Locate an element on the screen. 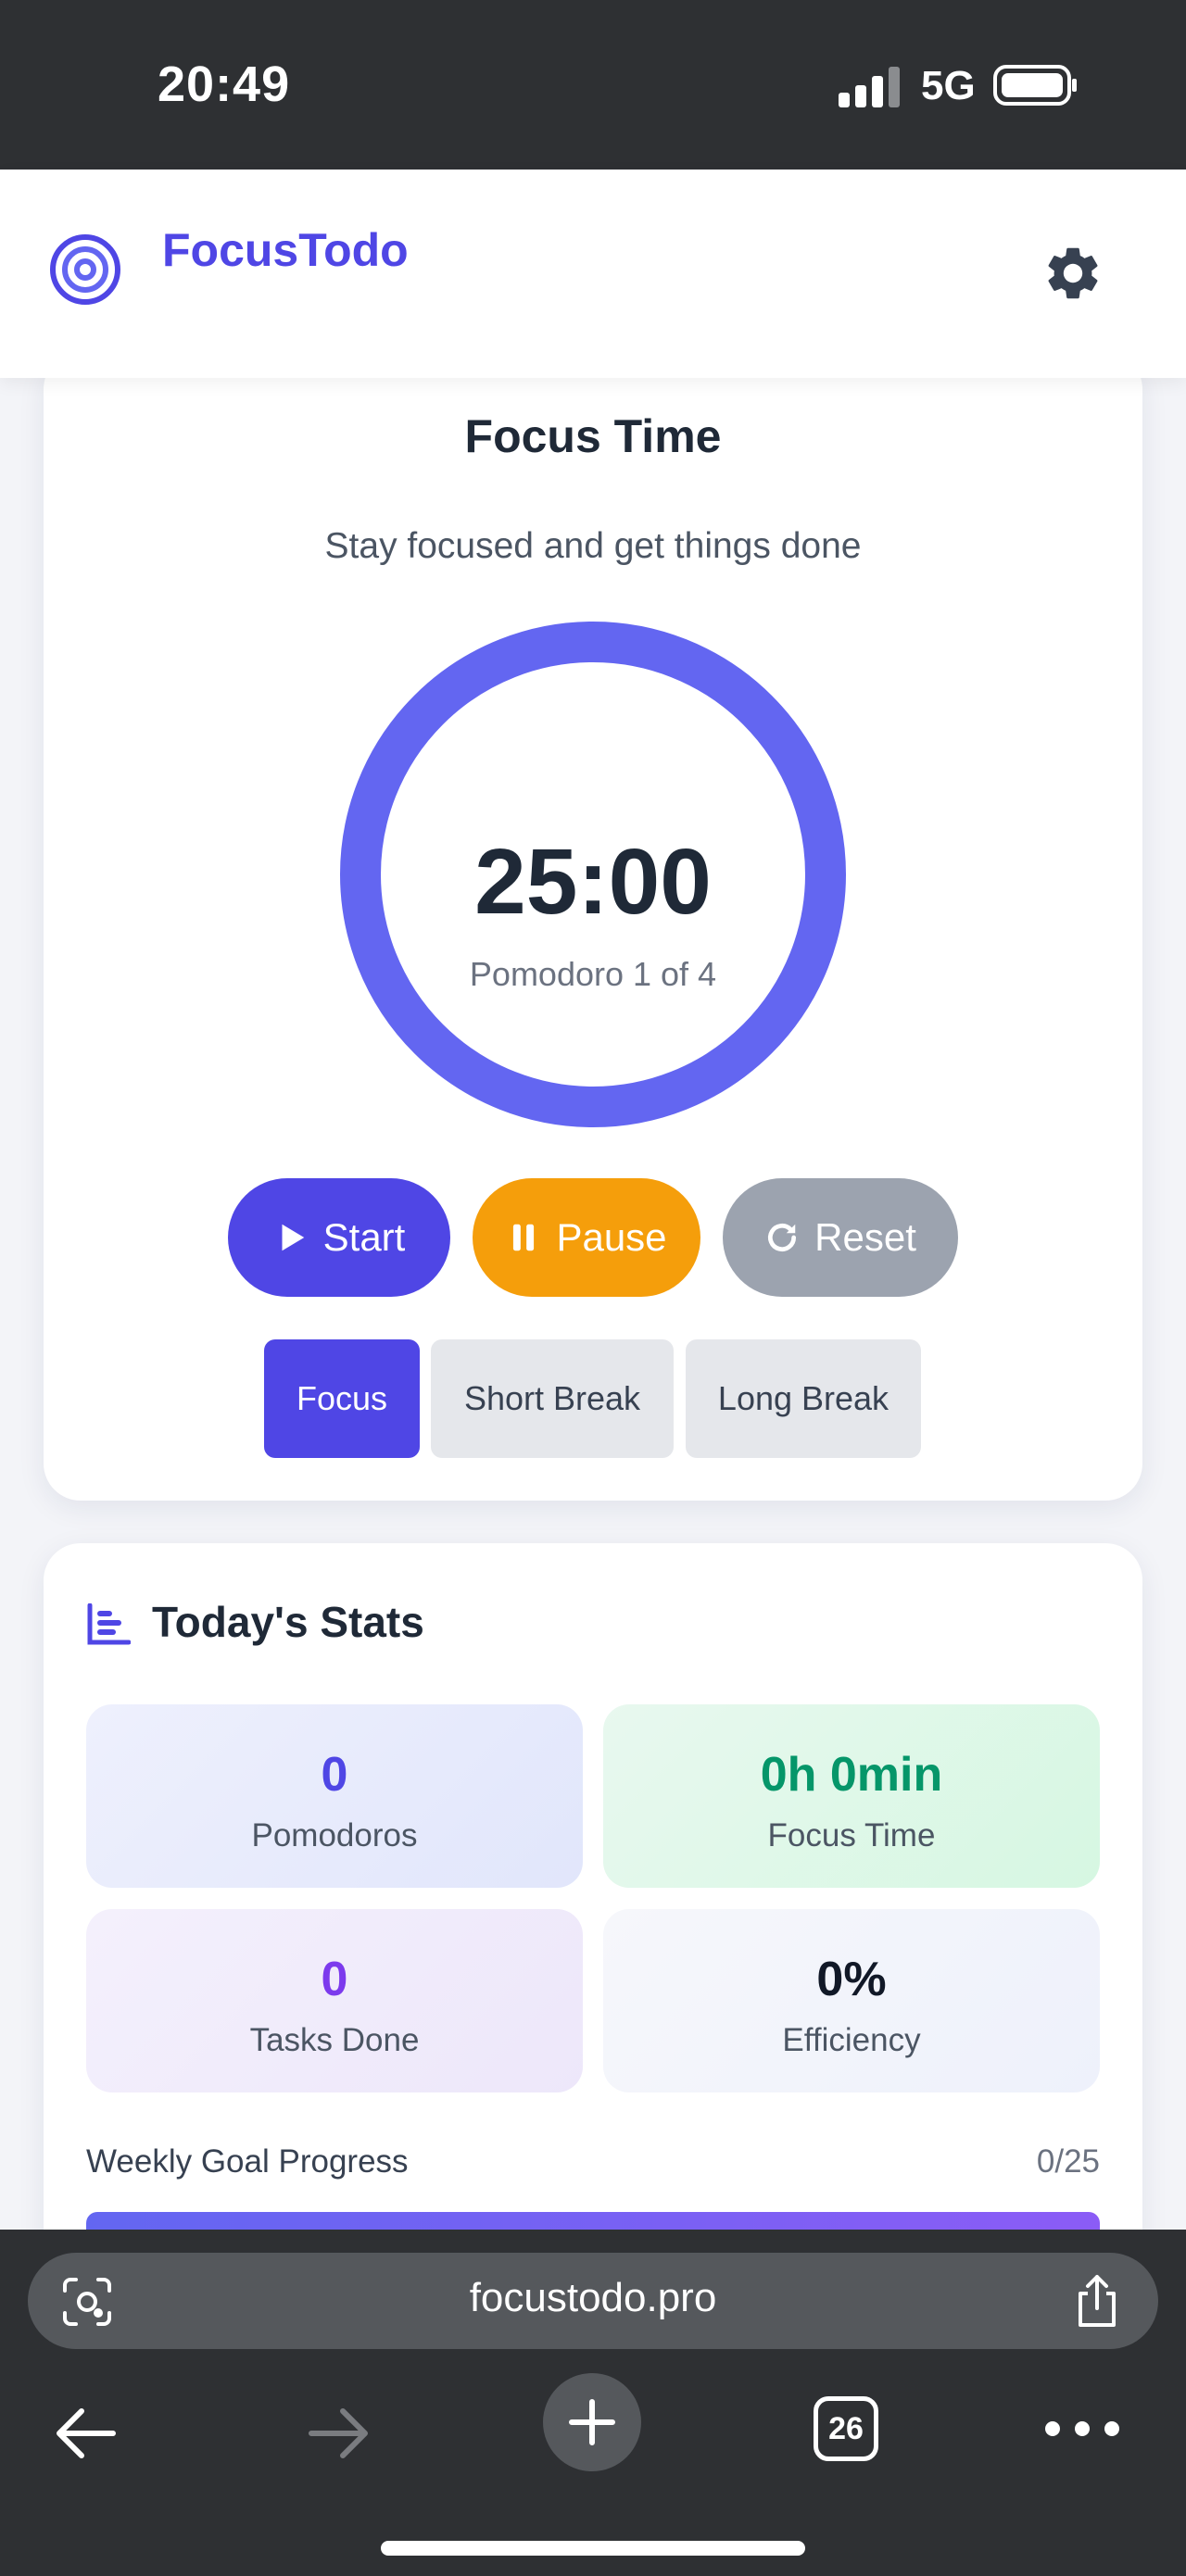 The image size is (1186, 2576). browser-toolbar: focustodo.pro 26 is located at coordinates (593, 2403).